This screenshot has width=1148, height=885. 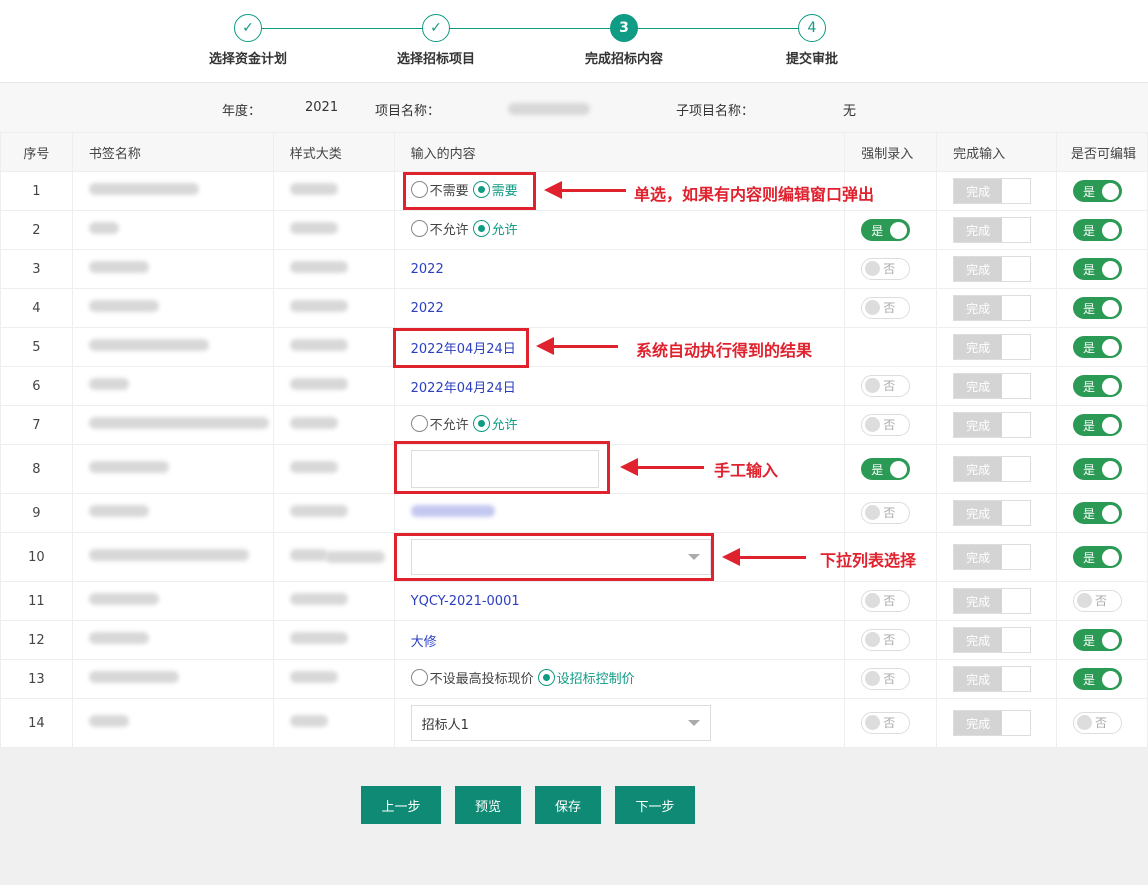 What do you see at coordinates (488, 805) in the screenshot?
I see `preview-button: 预览` at bounding box center [488, 805].